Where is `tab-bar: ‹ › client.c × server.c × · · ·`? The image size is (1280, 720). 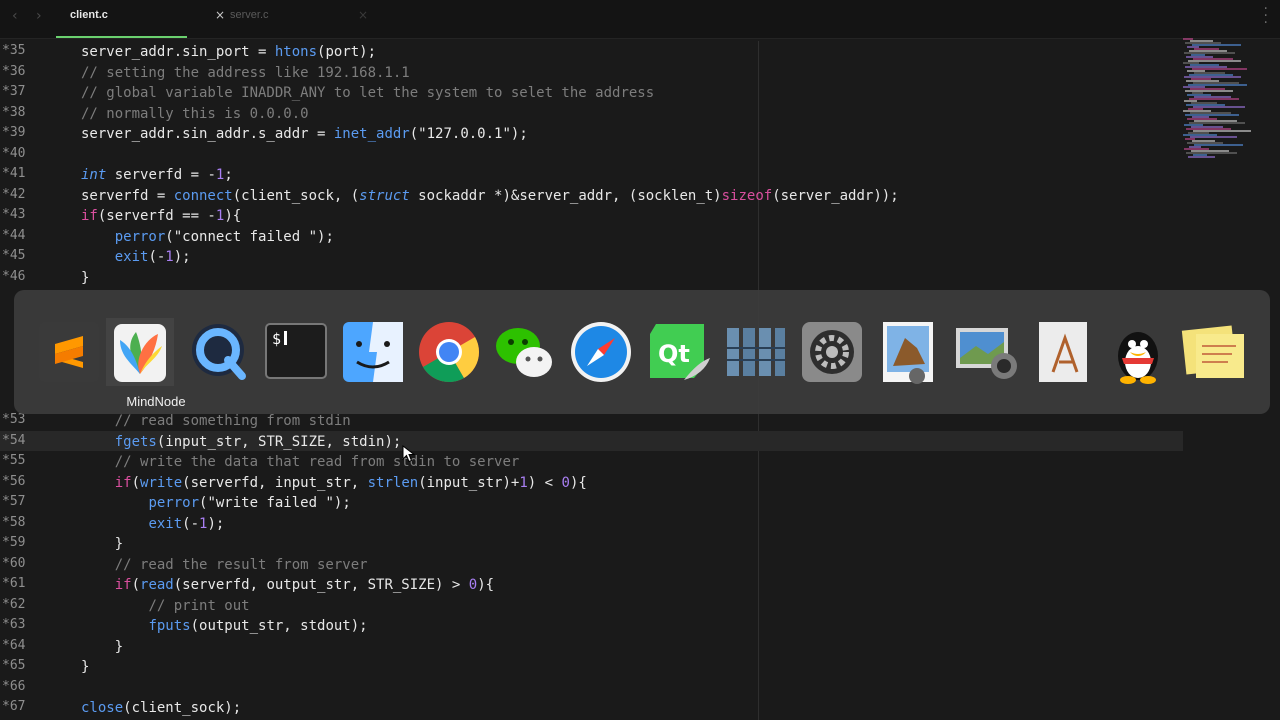 tab-bar: ‹ › client.c × server.c × · · · is located at coordinates (640, 19).